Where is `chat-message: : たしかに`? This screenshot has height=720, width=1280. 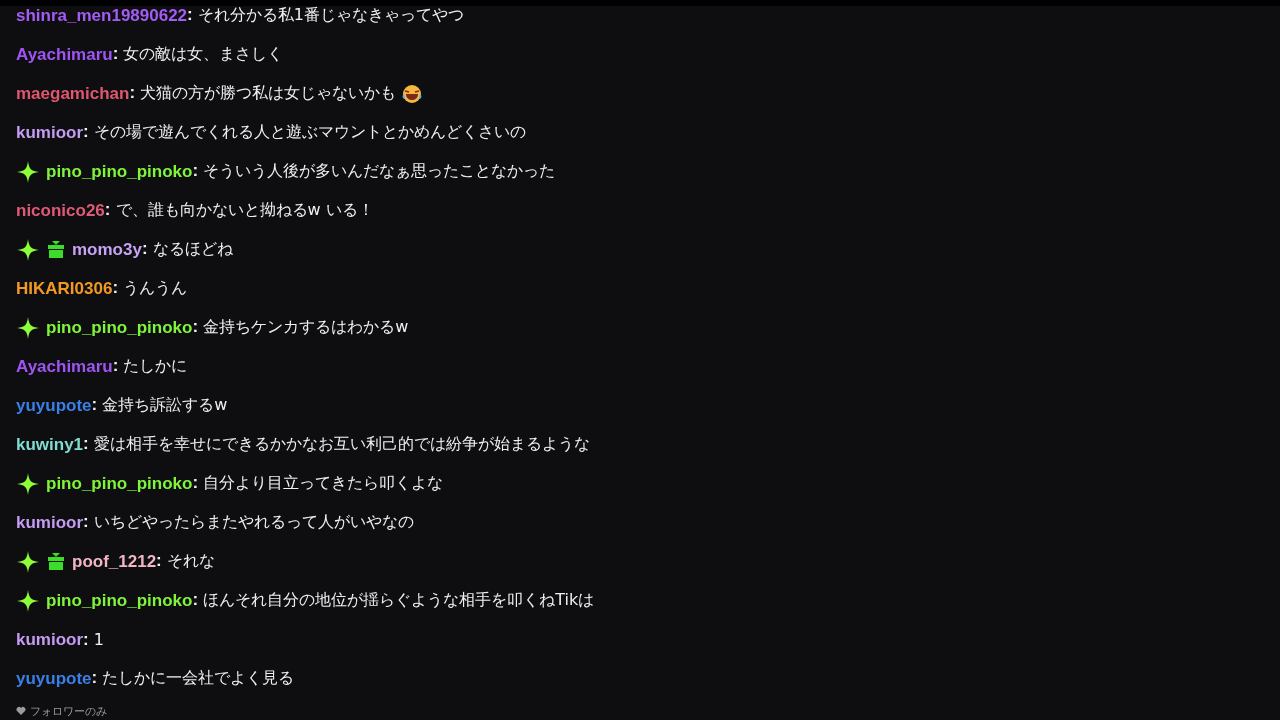
chat-message: : たしかに is located at coordinates (150, 366).